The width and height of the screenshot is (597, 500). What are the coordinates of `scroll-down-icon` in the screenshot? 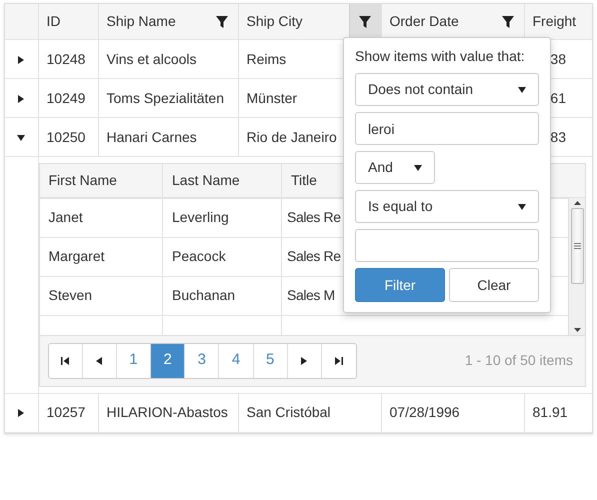 It's located at (577, 330).